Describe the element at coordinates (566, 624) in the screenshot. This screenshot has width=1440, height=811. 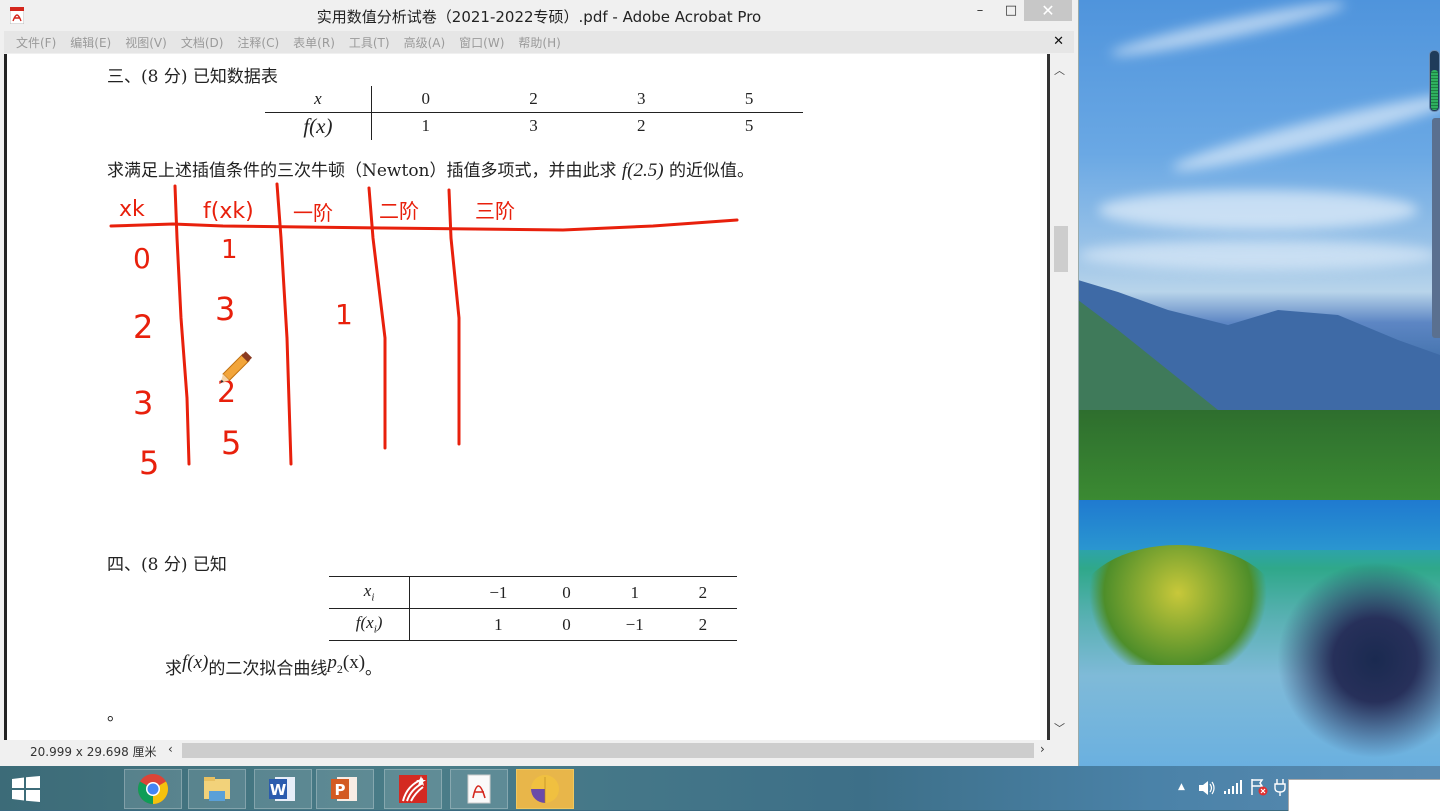
I see `q4-fx-cell: 0` at that location.